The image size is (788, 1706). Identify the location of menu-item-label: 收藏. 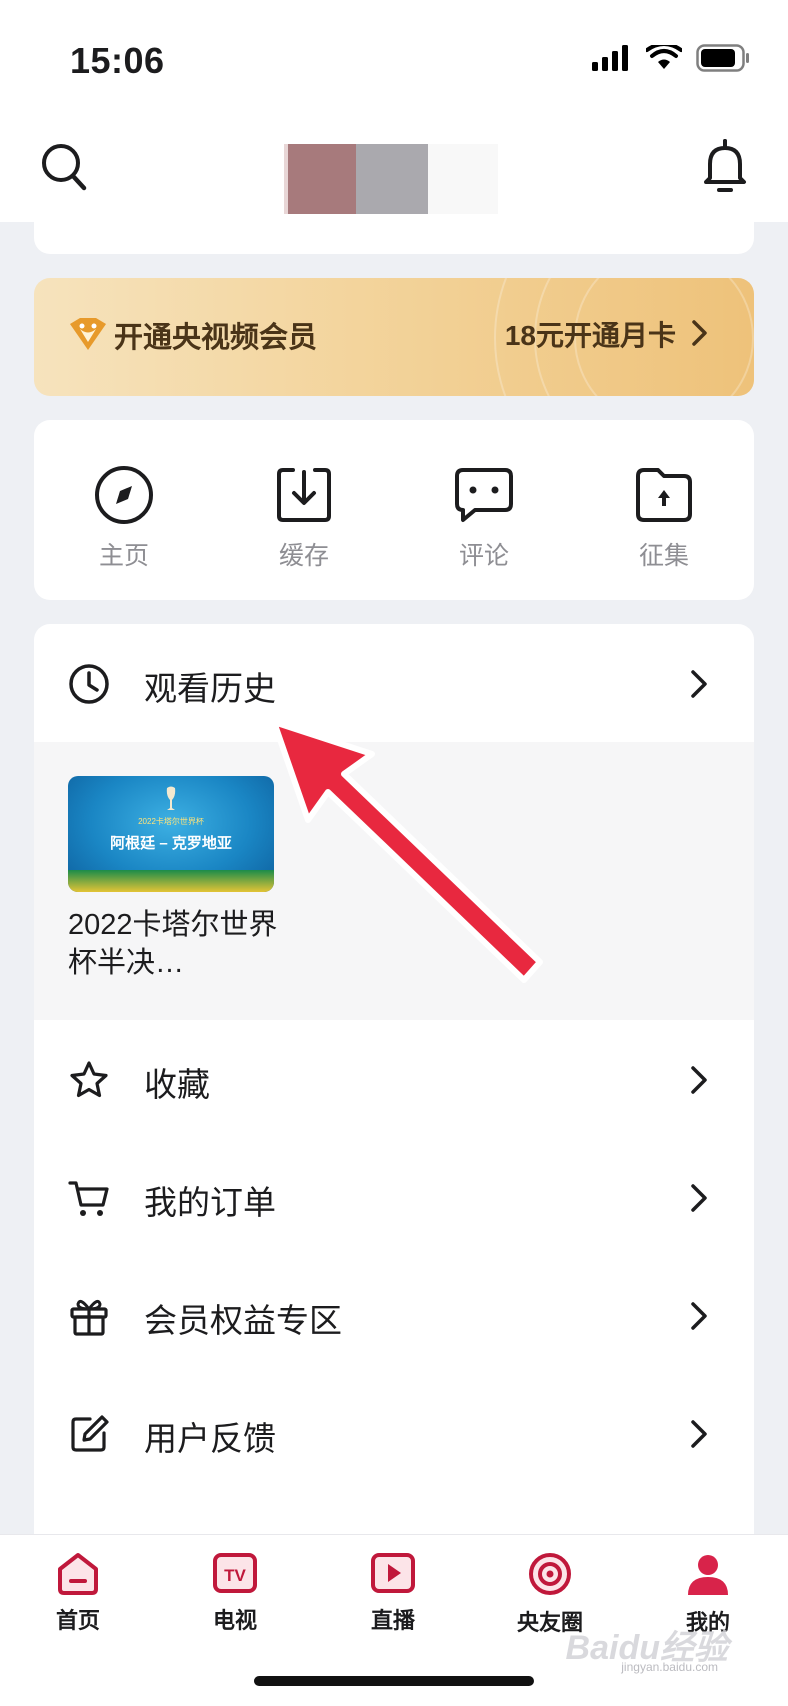
(177, 1084).